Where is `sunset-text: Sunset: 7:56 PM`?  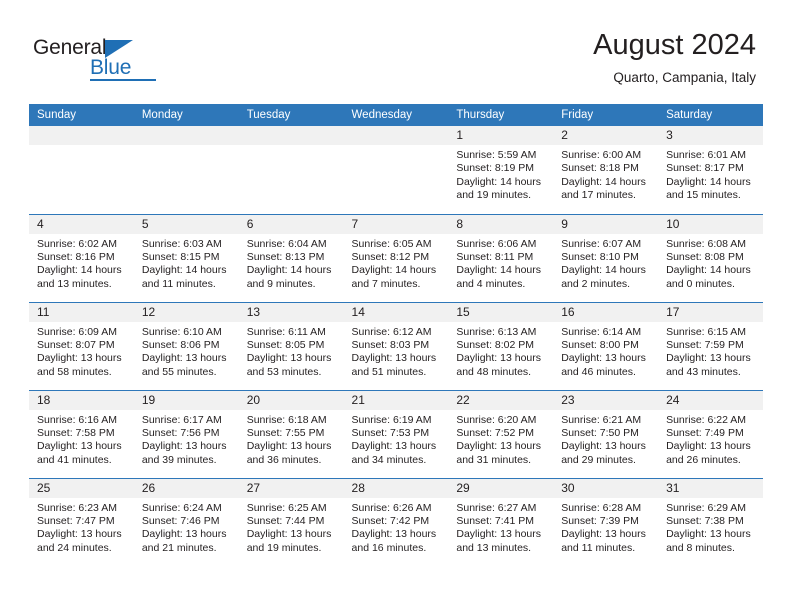
sunset-text: Sunset: 7:56 PM is located at coordinates (180, 432).